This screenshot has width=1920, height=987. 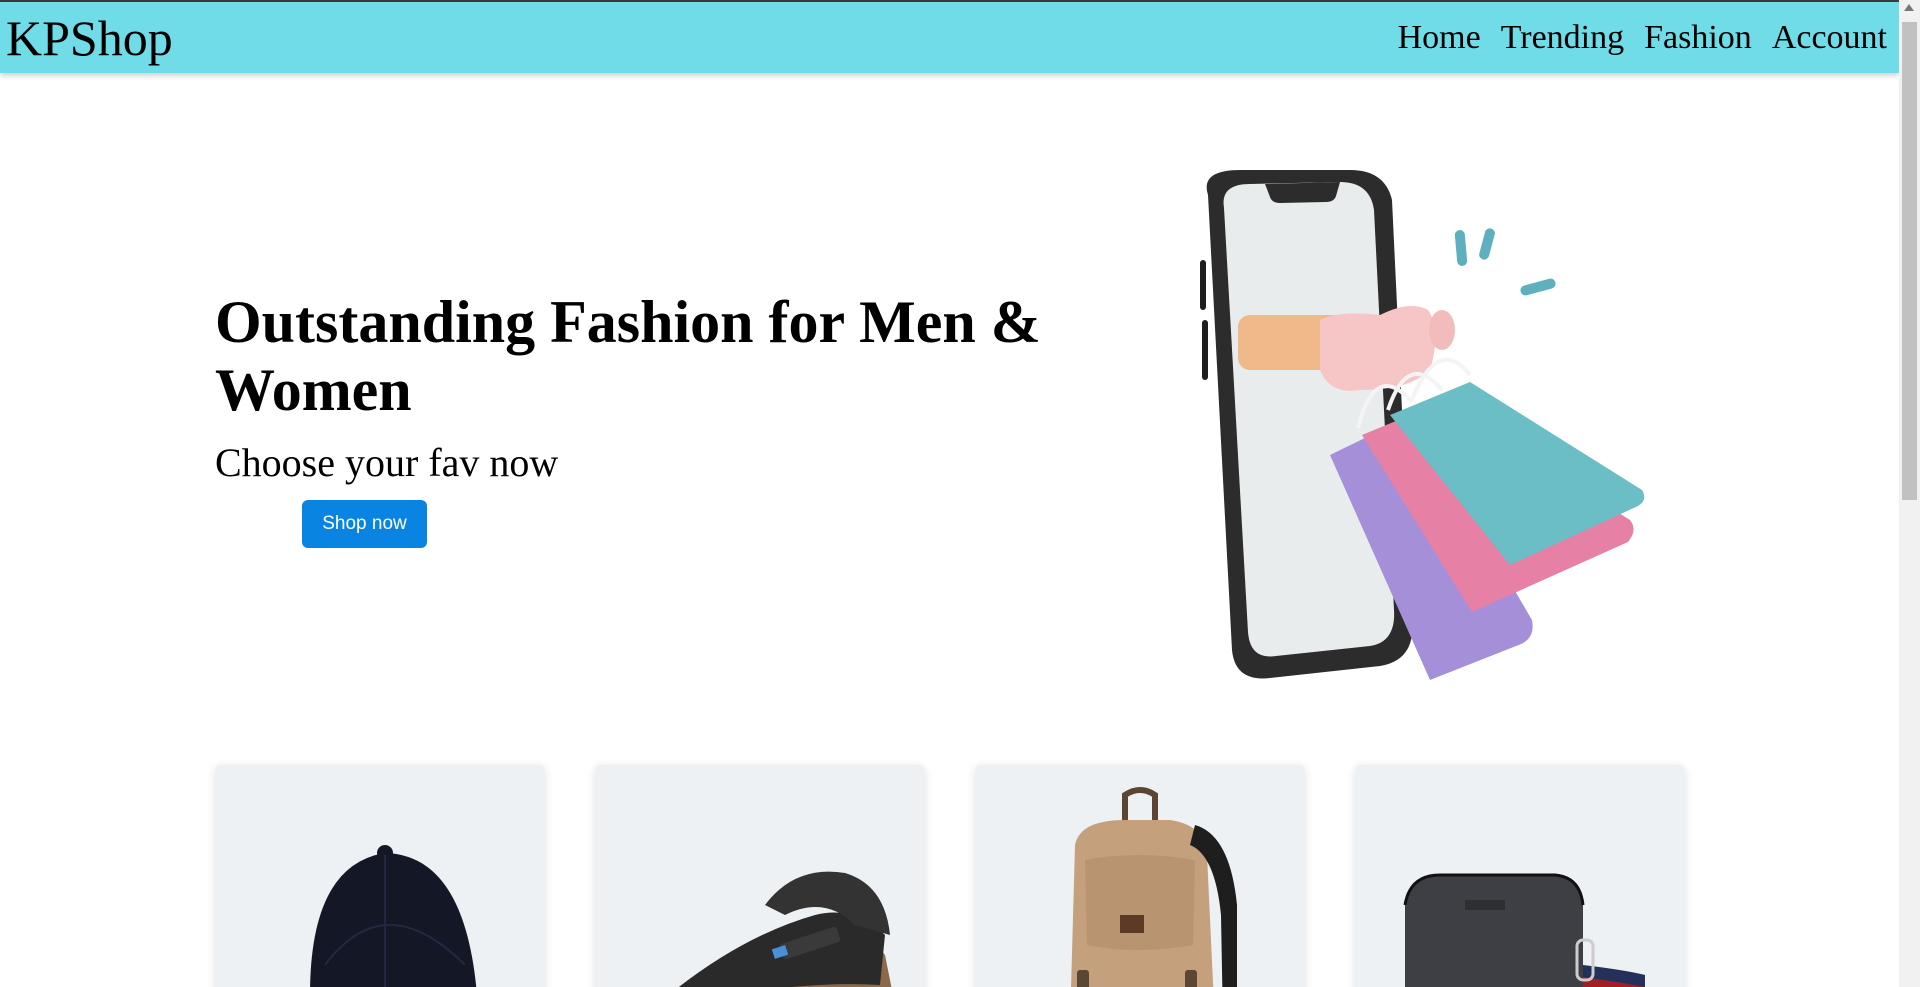 What do you see at coordinates (1439, 38) in the screenshot?
I see `nav-link-home: Home` at bounding box center [1439, 38].